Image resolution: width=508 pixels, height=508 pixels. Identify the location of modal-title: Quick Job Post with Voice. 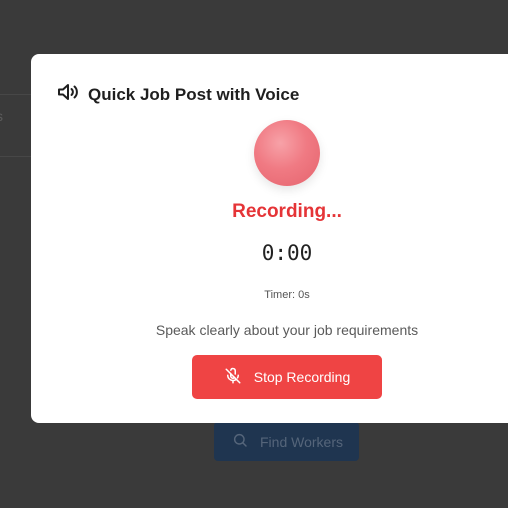
(194, 94).